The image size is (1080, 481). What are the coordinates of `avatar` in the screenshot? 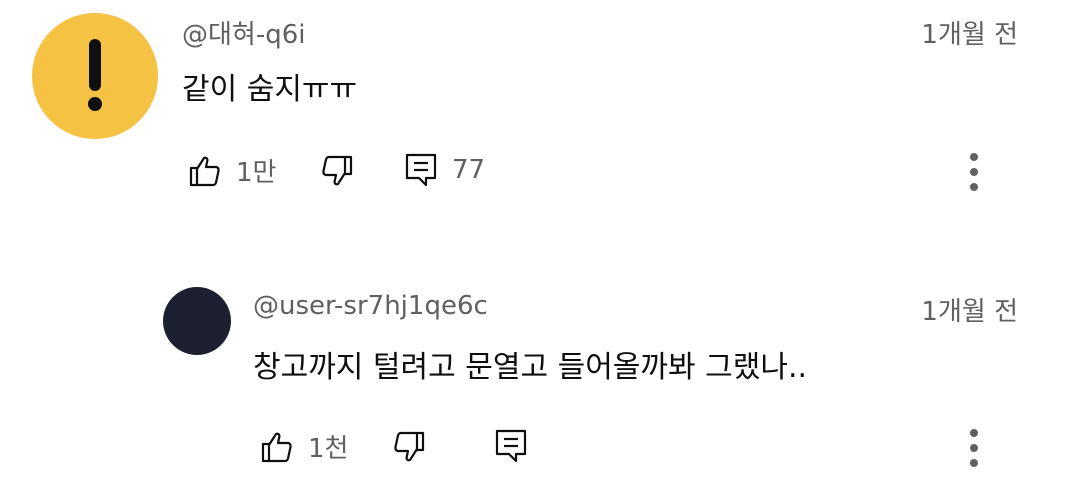 It's located at (197, 321).